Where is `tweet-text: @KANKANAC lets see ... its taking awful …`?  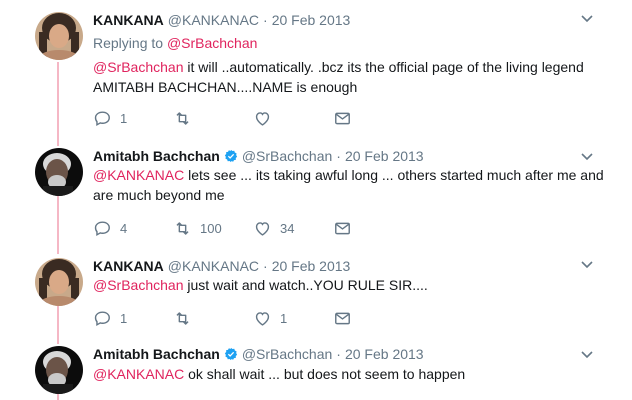 tweet-text: @KANKANAC lets see ... its taking awful … is located at coordinates (353, 185).